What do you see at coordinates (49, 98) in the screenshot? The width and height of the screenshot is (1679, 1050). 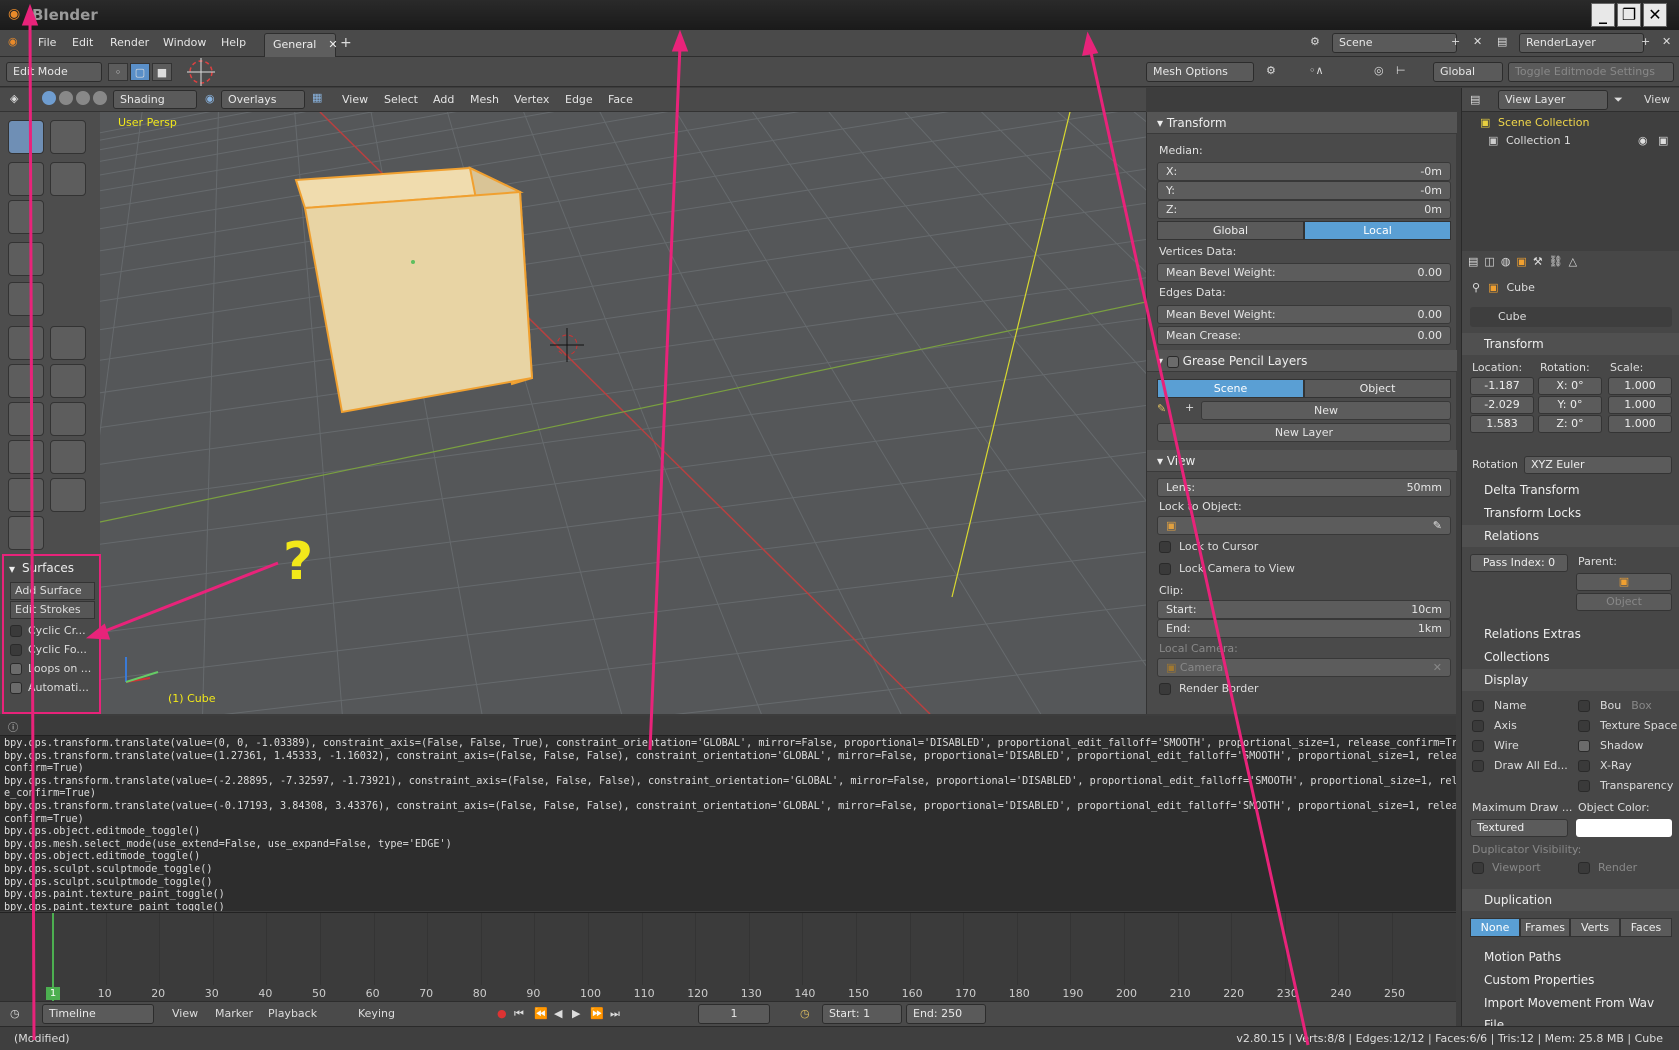 I see `solid-shading-icon` at bounding box center [49, 98].